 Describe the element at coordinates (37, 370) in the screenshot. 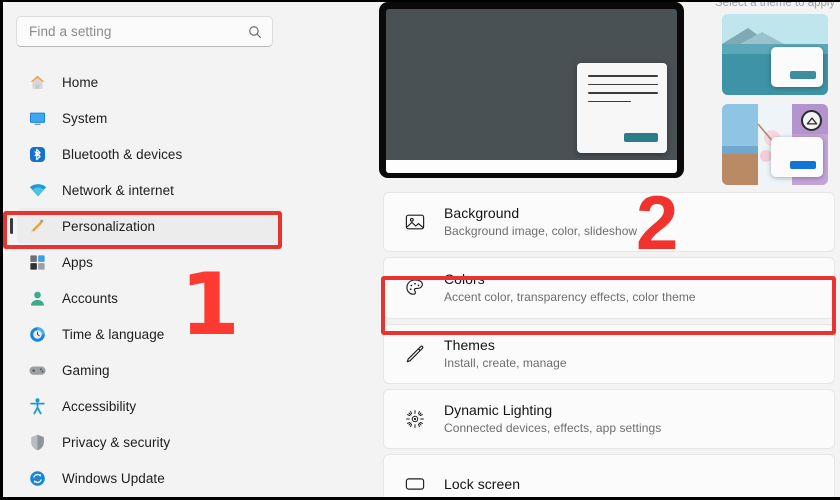

I see `gamepad-icon` at that location.